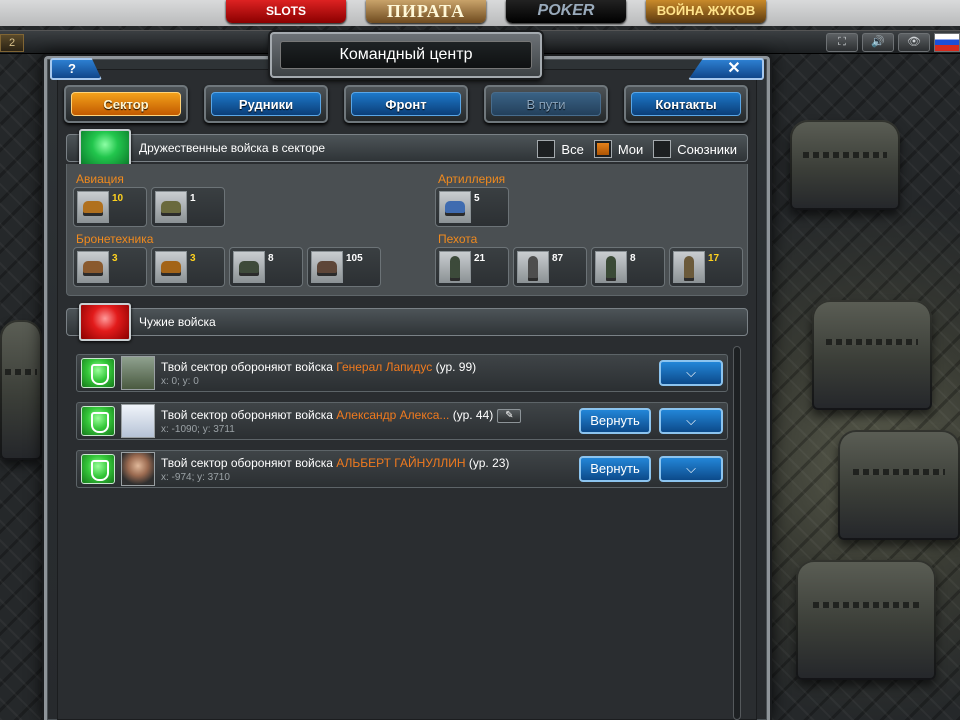  What do you see at coordinates (714, 258) in the screenshot?
I see `unit-count: 17` at bounding box center [714, 258].